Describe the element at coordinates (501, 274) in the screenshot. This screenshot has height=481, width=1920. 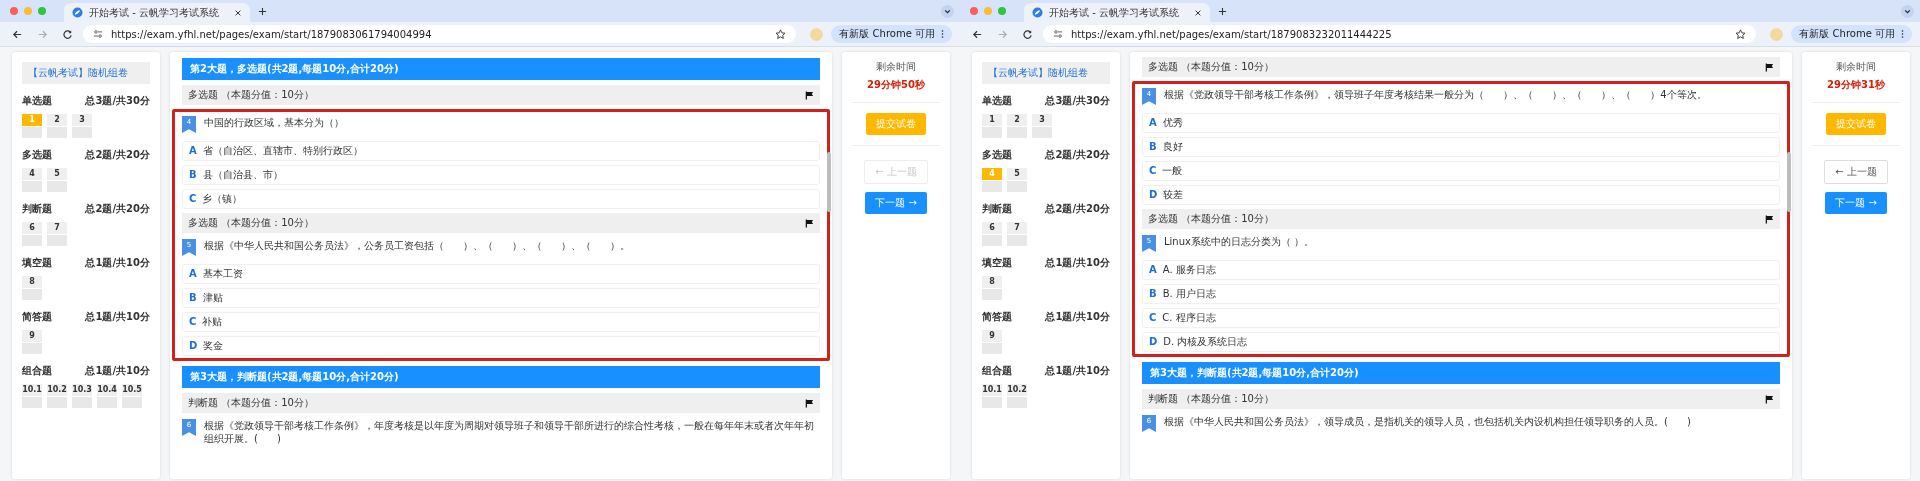
I see `answer-option: A 基本工资` at that location.